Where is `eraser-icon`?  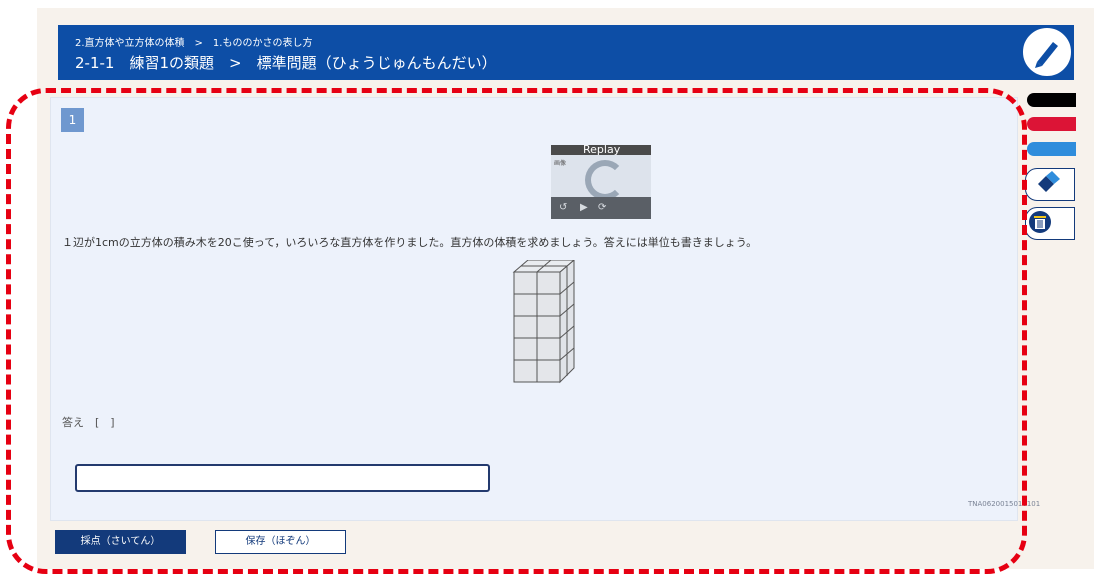
eraser-icon is located at coordinates (1049, 181).